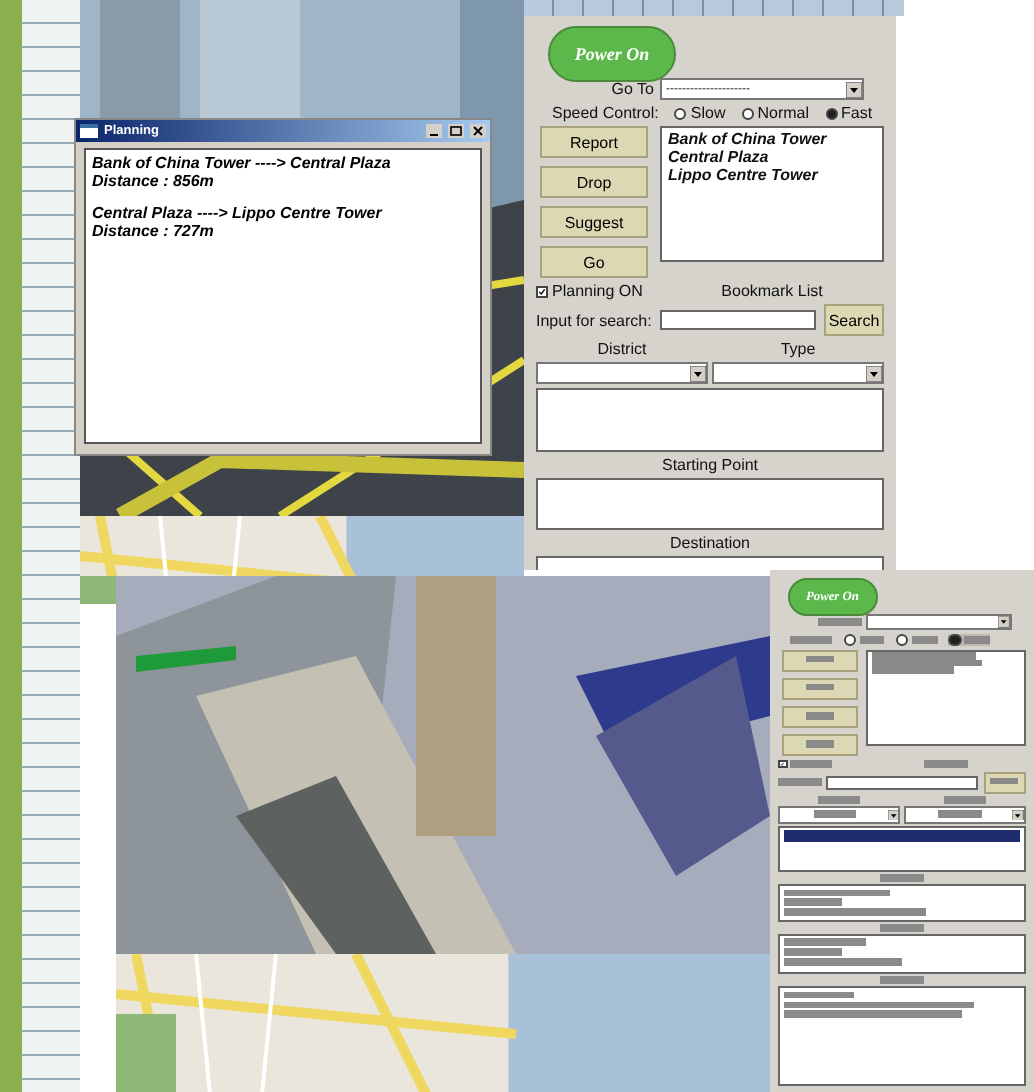  What do you see at coordinates (89, 131) in the screenshot?
I see `window-icon` at bounding box center [89, 131].